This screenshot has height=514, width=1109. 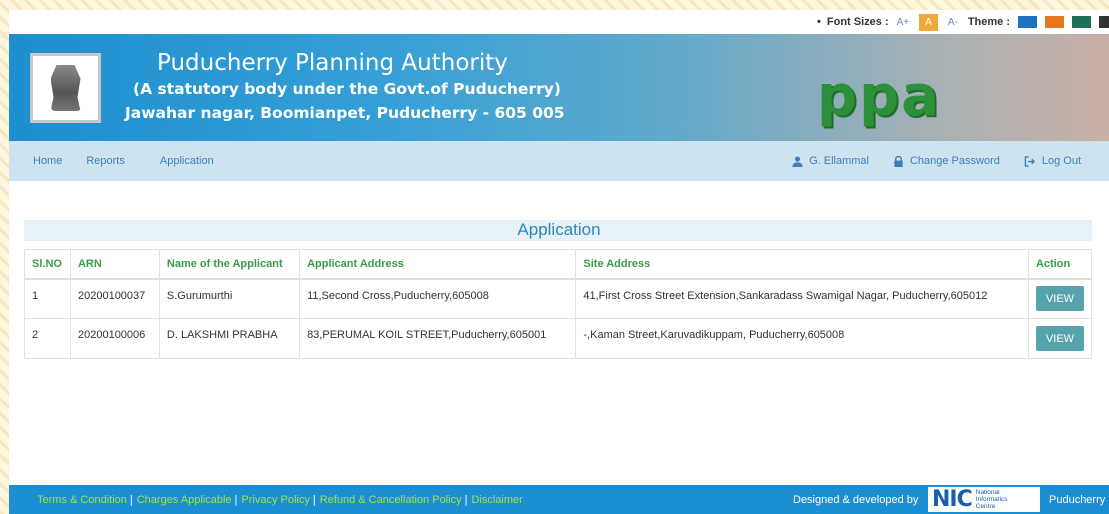 I want to click on nav-application: Application, so click(x=187, y=161).